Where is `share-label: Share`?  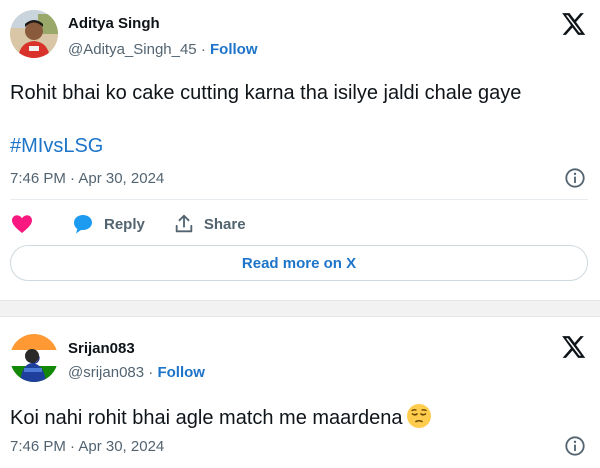
share-label: Share is located at coordinates (224, 224).